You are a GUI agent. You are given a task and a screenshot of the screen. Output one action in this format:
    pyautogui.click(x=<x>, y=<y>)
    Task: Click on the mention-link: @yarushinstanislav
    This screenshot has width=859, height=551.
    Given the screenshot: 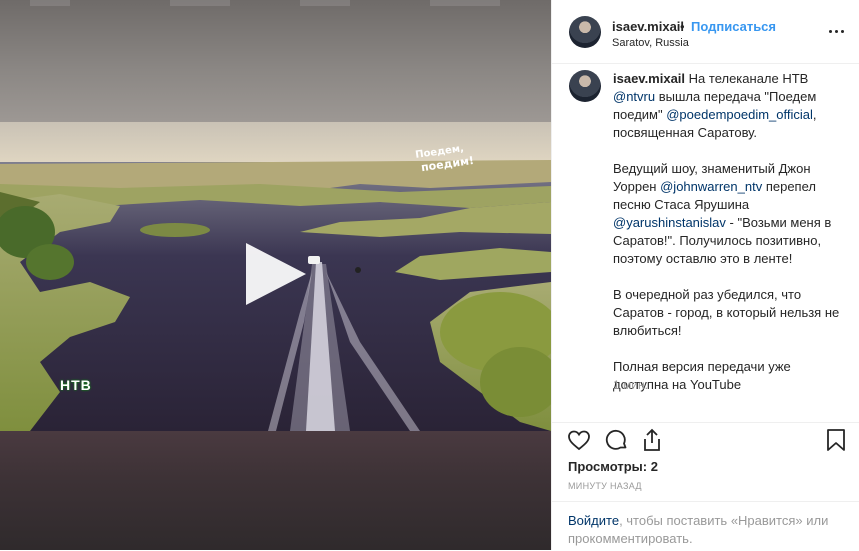 What is the action you would take?
    pyautogui.click(x=669, y=222)
    